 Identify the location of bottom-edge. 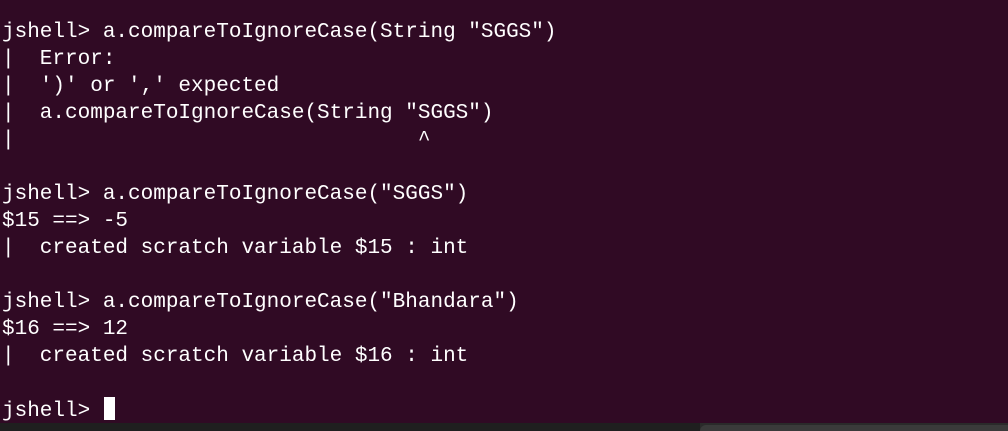
(504, 427).